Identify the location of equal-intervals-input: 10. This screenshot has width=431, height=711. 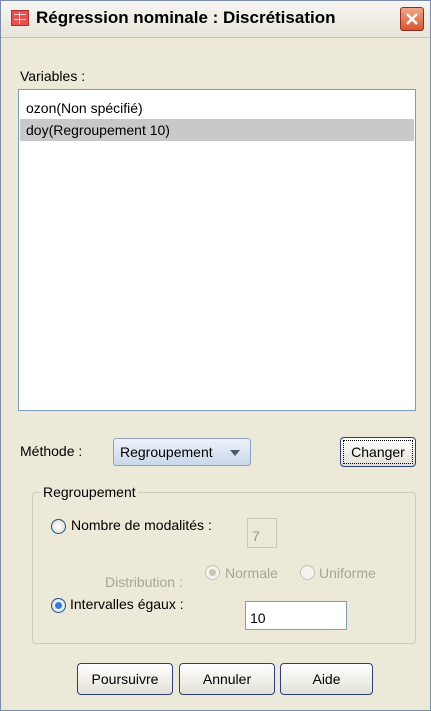
(296, 615).